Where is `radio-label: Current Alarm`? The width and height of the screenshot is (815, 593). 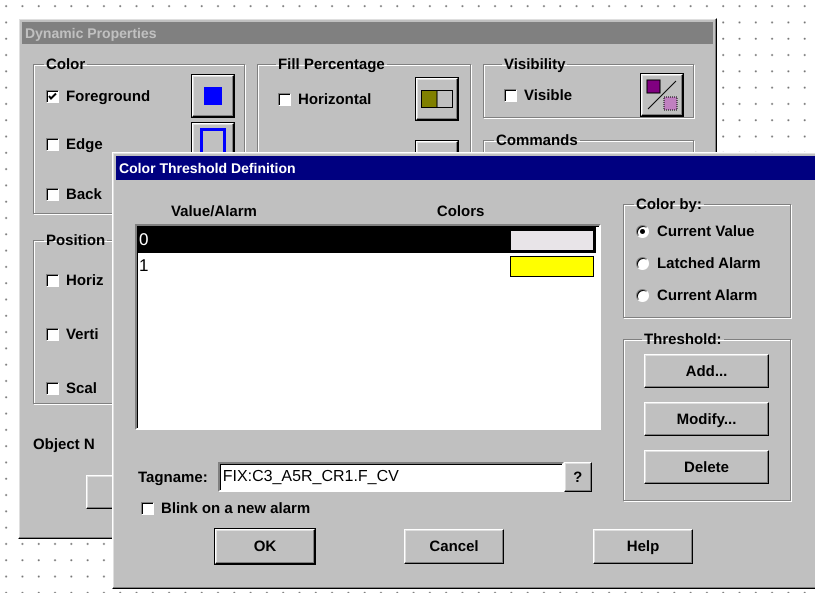 radio-label: Current Alarm is located at coordinates (707, 295).